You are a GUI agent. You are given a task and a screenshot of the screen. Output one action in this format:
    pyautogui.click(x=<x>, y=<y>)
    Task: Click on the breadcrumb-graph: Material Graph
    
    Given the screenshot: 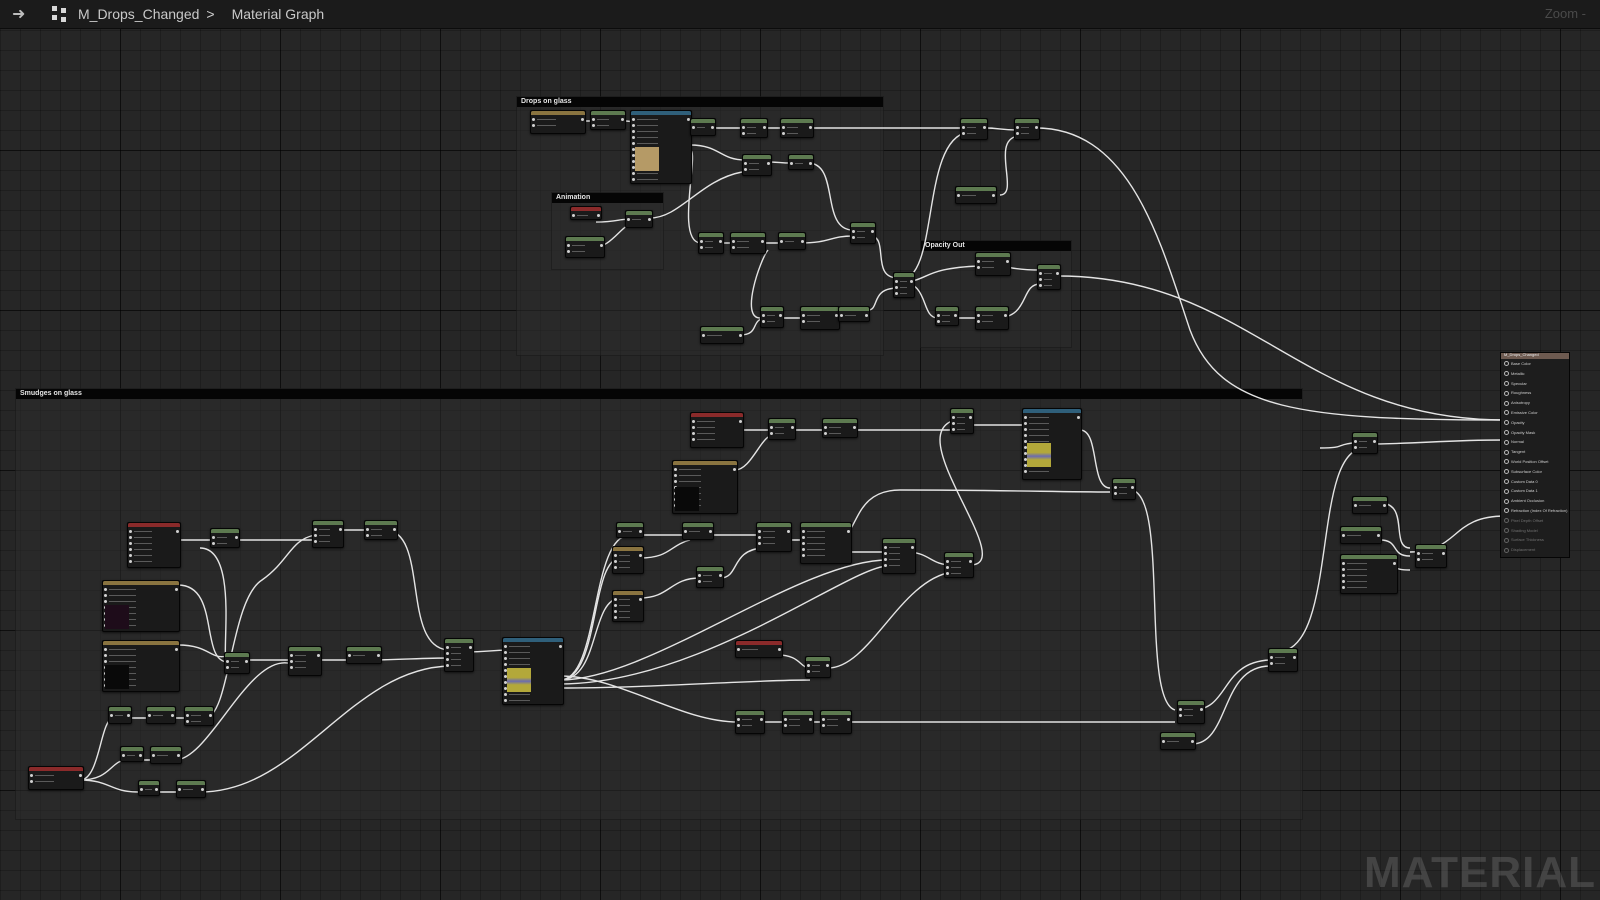 What is the action you would take?
    pyautogui.click(x=278, y=14)
    